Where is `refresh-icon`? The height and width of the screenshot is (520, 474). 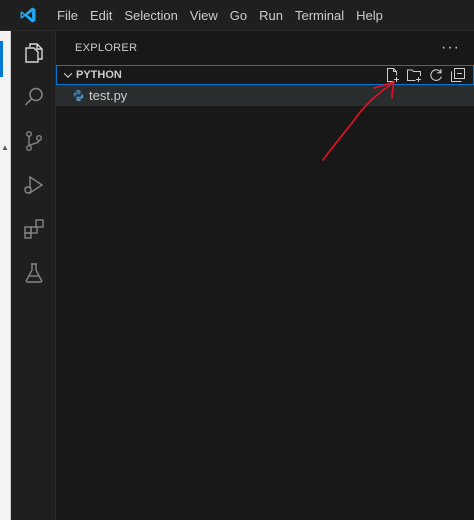 refresh-icon is located at coordinates (436, 75).